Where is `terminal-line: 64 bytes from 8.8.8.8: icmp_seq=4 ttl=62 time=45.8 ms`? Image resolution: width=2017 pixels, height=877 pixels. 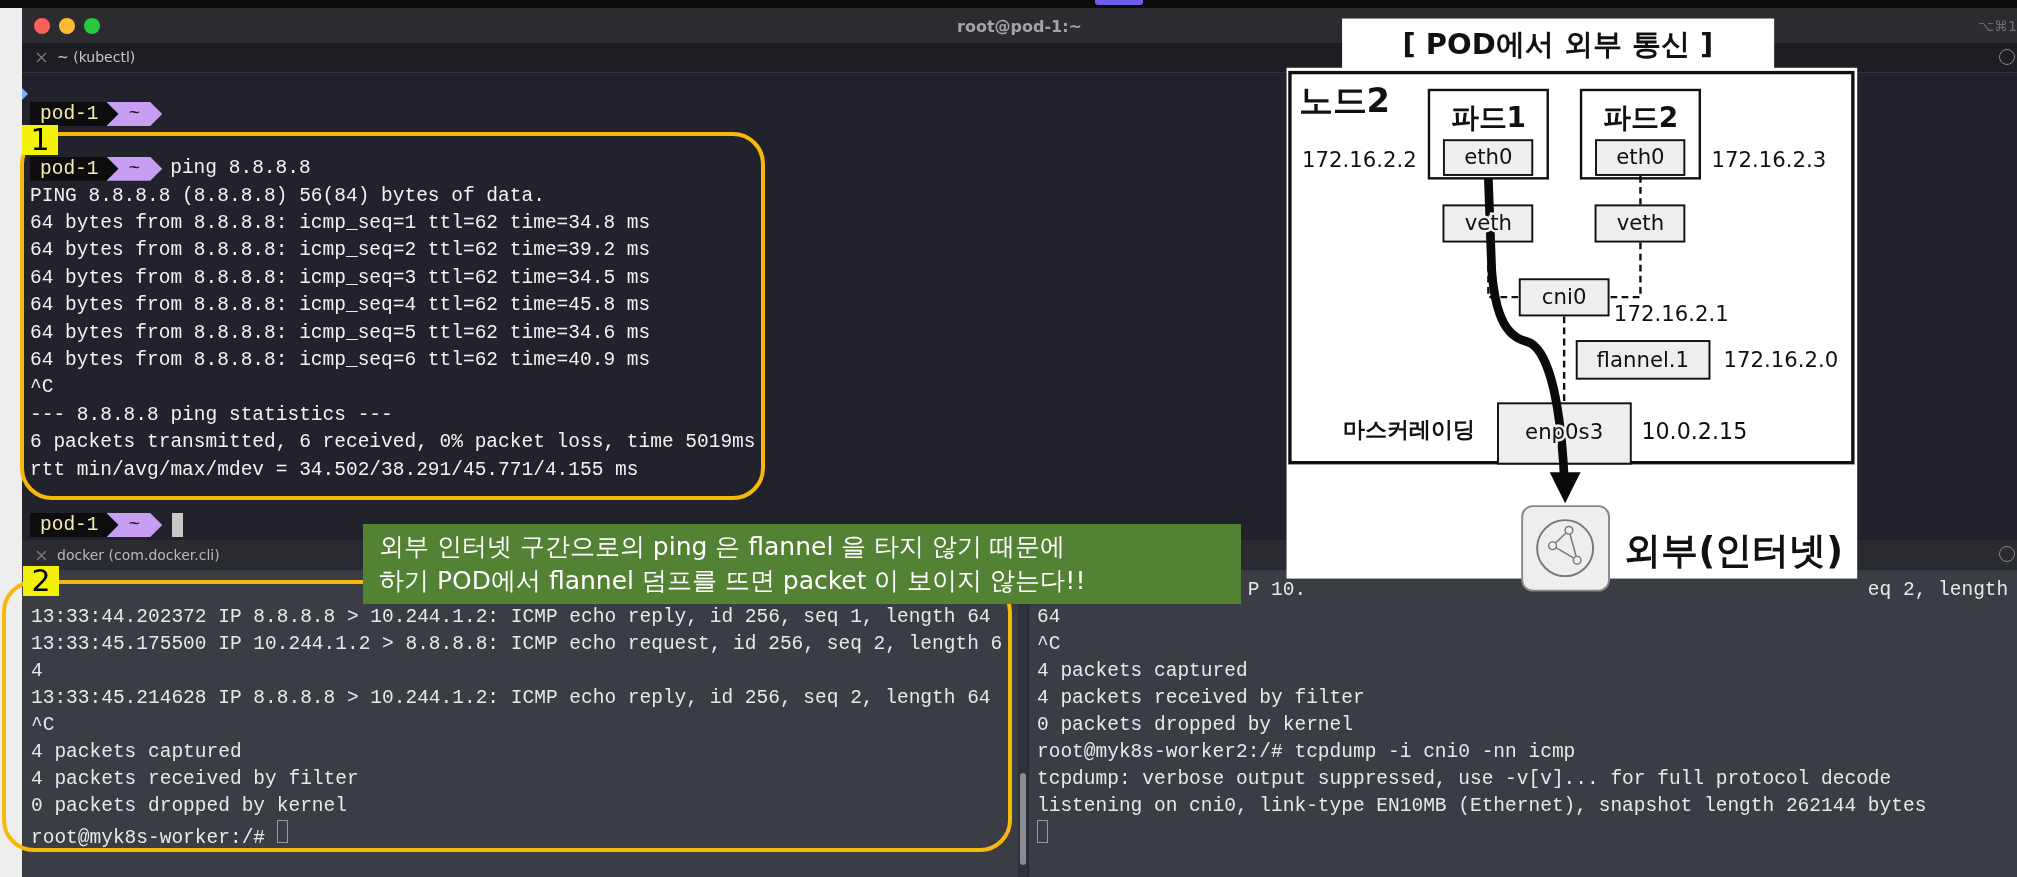 terminal-line: 64 bytes from 8.8.8.8: icmp_seq=4 ttl=62 time=45.8 ms is located at coordinates (340, 305).